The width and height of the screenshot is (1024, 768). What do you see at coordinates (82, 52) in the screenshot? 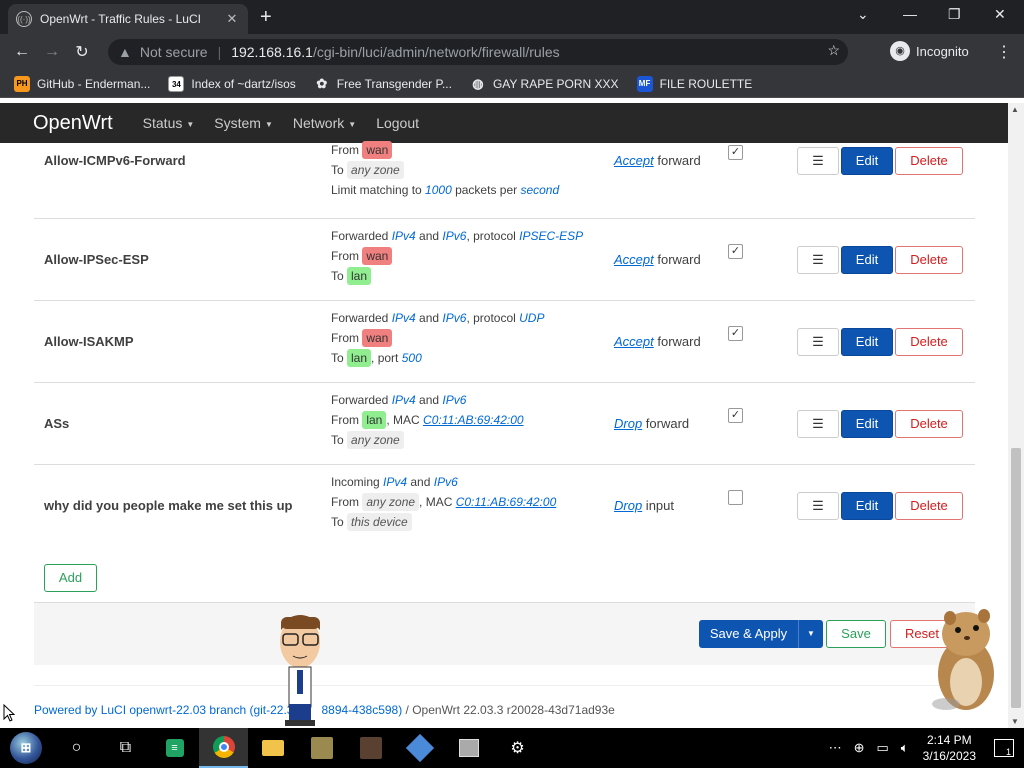
I see `reload-icon: ↻` at bounding box center [82, 52].